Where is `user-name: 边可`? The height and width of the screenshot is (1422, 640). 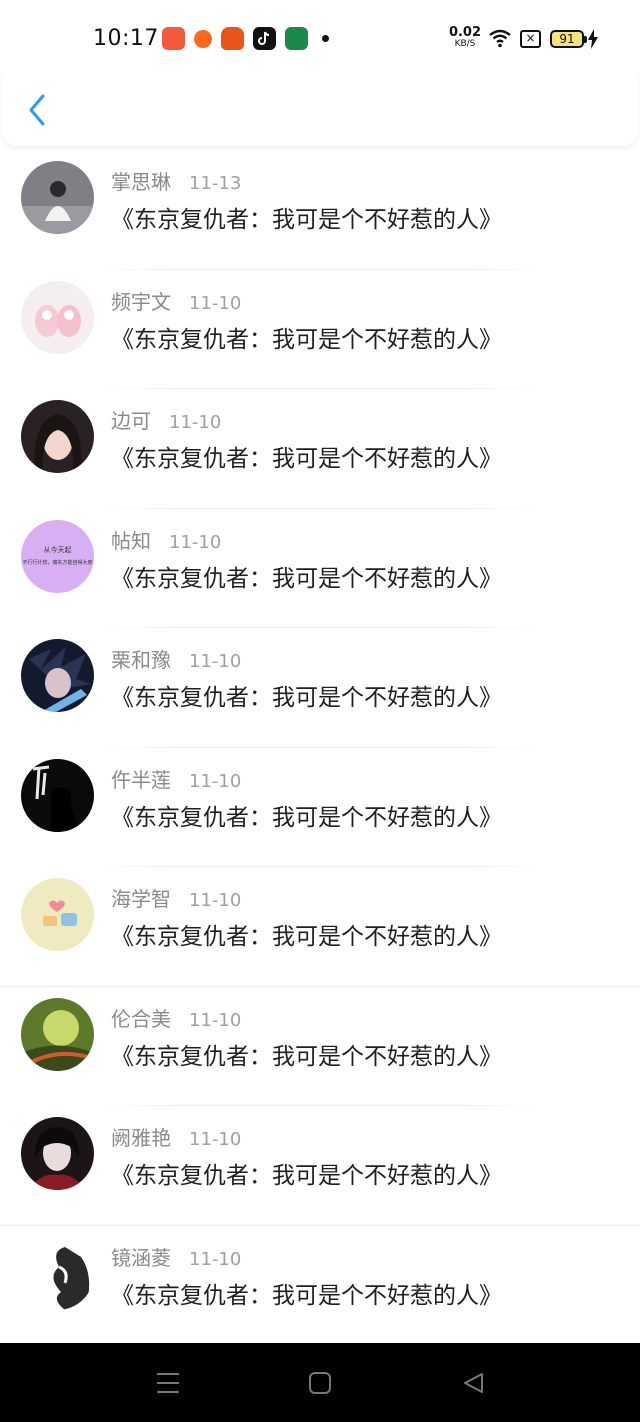
user-name: 边可 is located at coordinates (131, 421).